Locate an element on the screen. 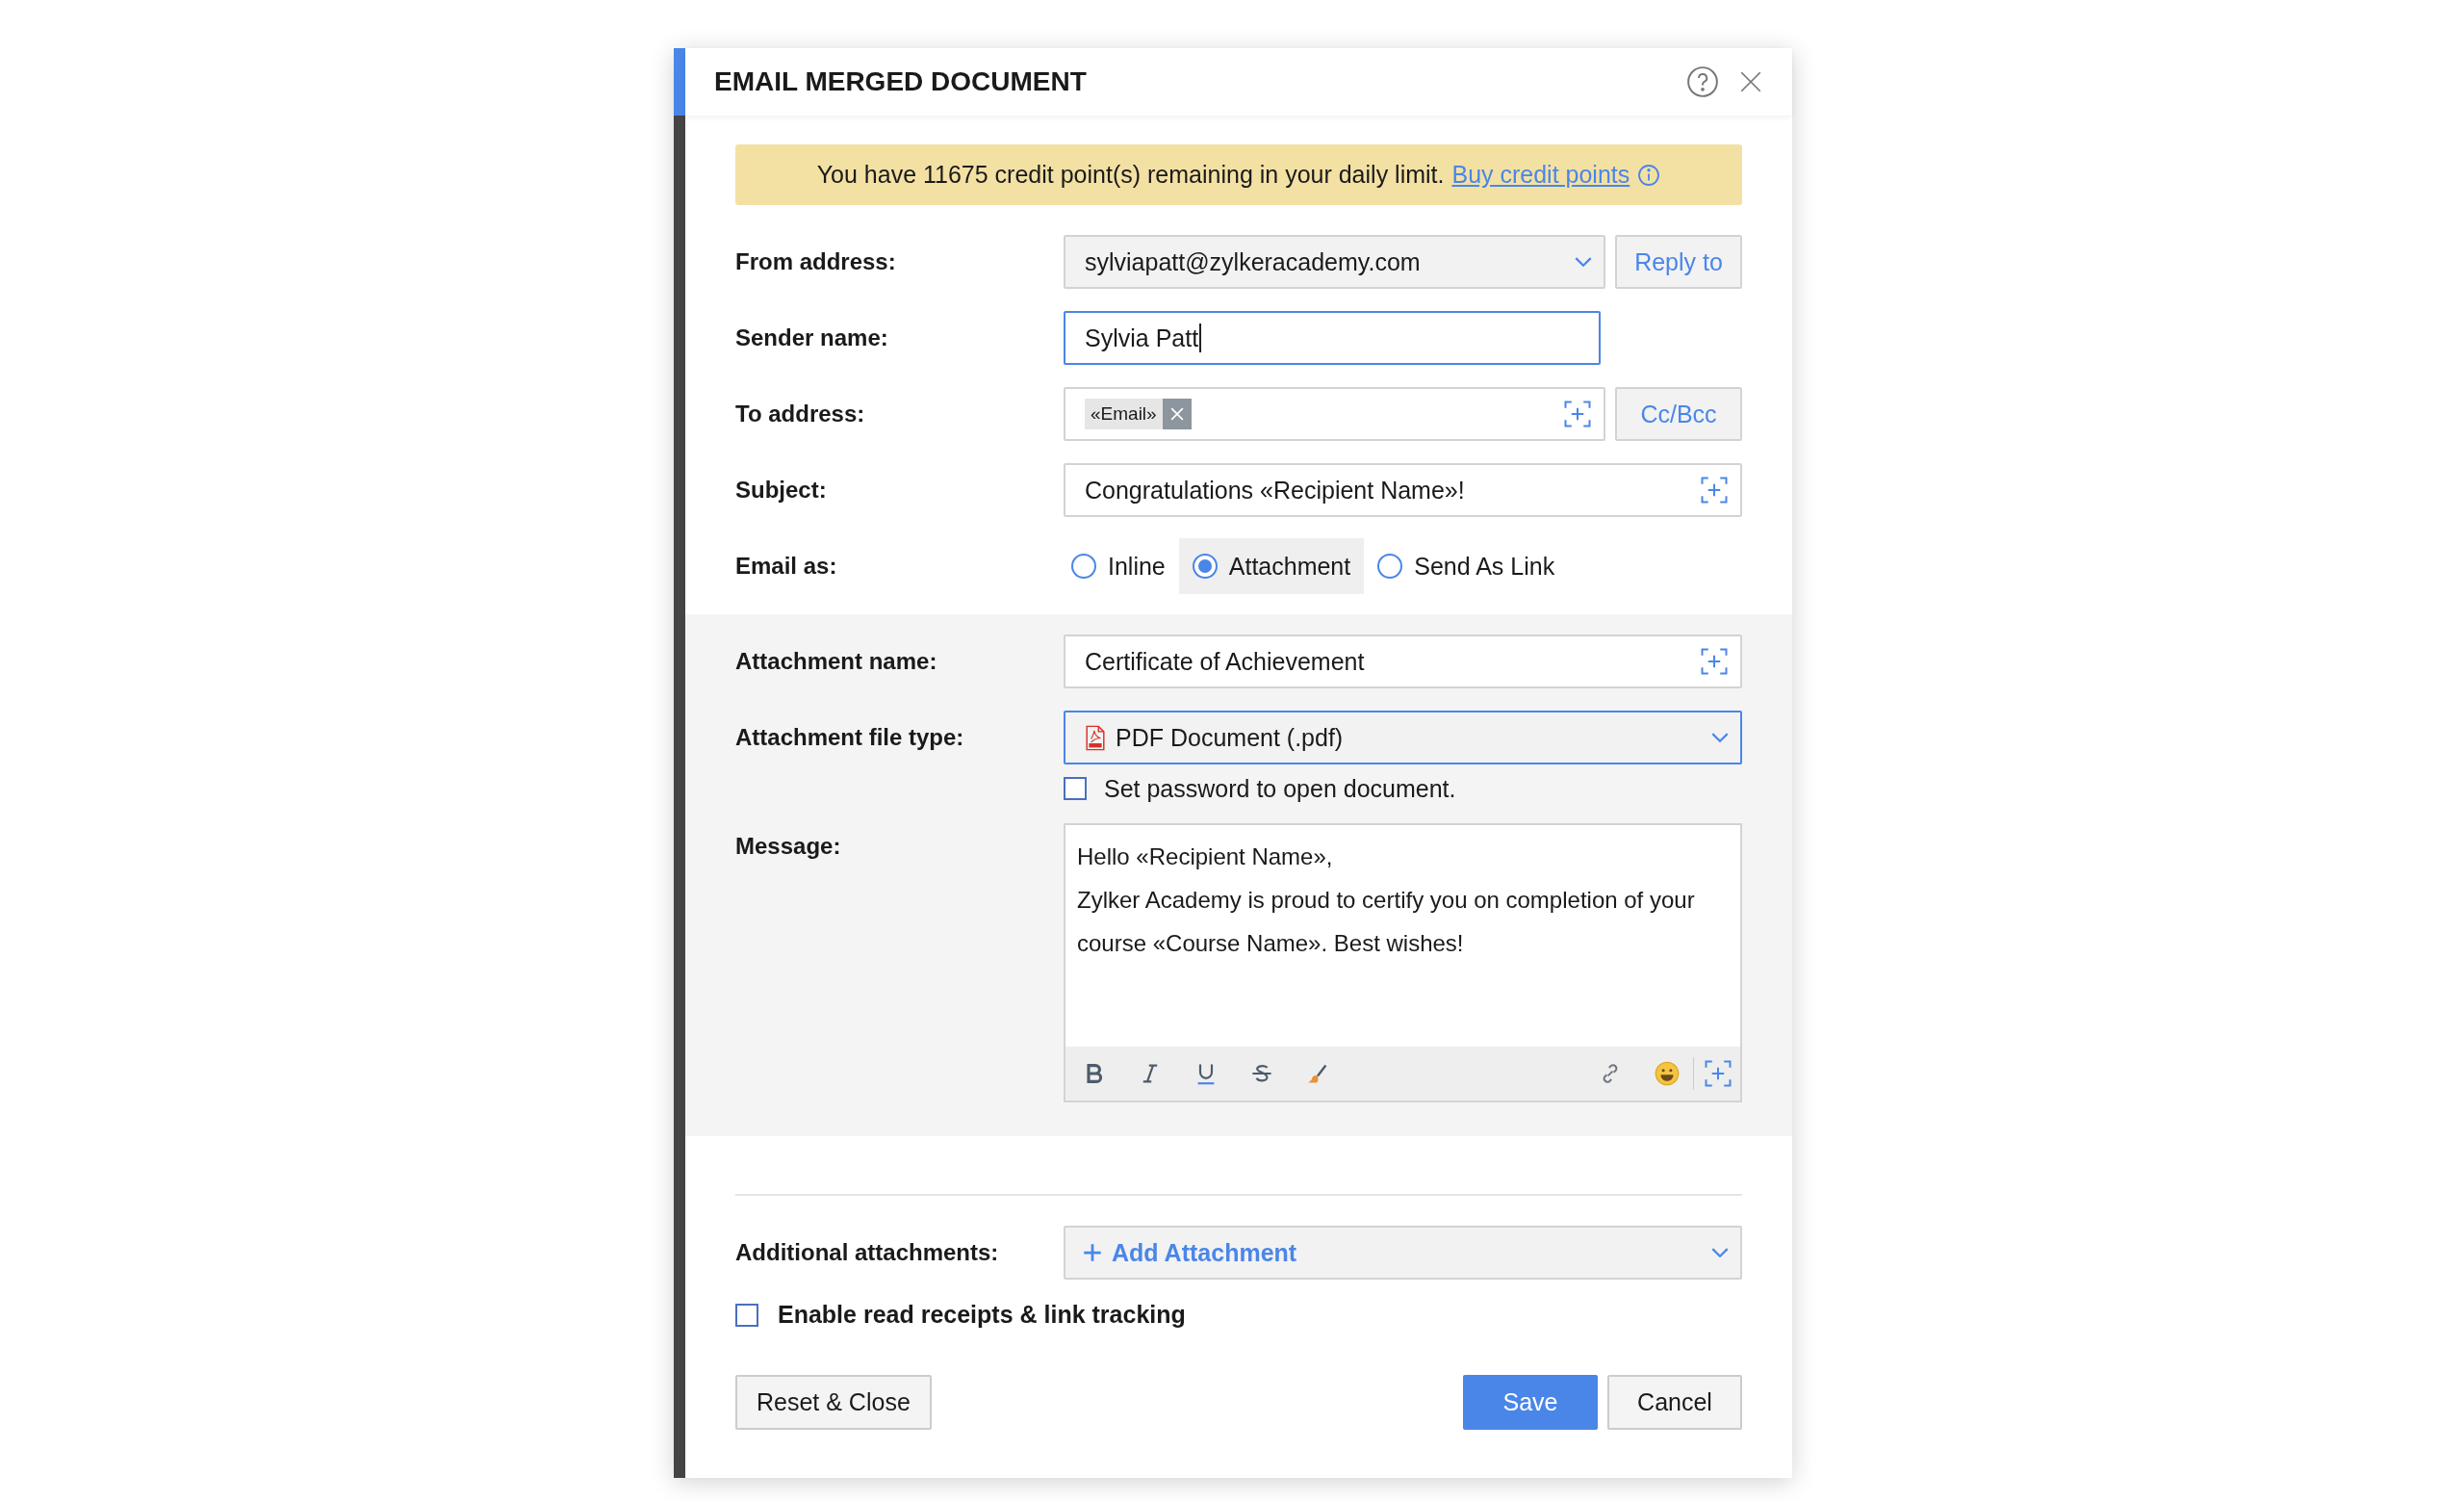  password-checkbox is located at coordinates (1075, 789).